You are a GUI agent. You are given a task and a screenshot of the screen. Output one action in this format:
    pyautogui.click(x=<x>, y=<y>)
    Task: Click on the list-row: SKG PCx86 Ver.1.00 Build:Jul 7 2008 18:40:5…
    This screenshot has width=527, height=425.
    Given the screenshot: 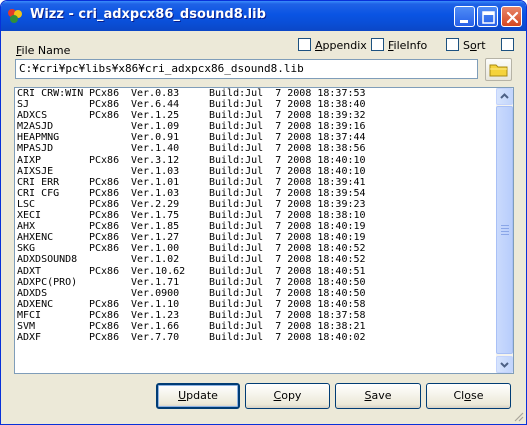 What is the action you would take?
    pyautogui.click(x=203, y=248)
    